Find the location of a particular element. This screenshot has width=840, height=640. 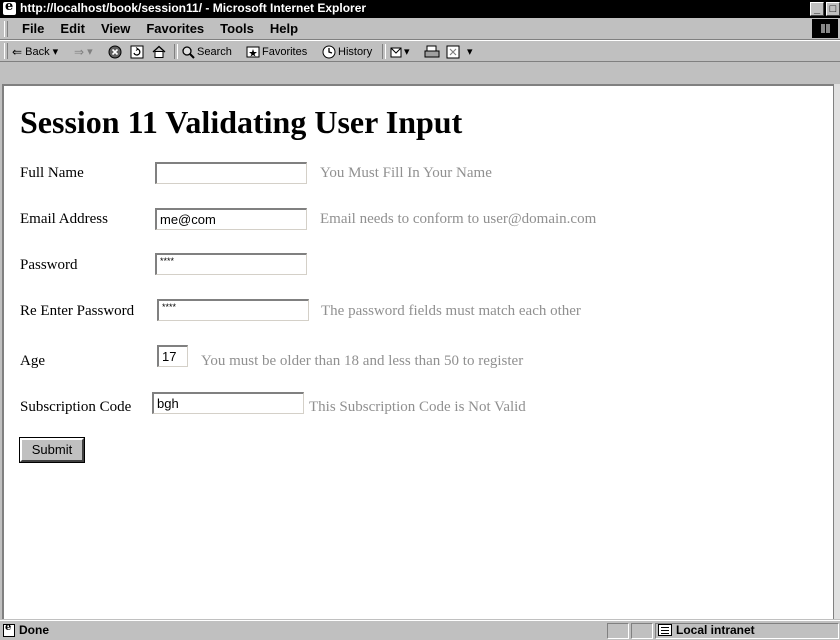

edit-button is located at coordinates (453, 51).